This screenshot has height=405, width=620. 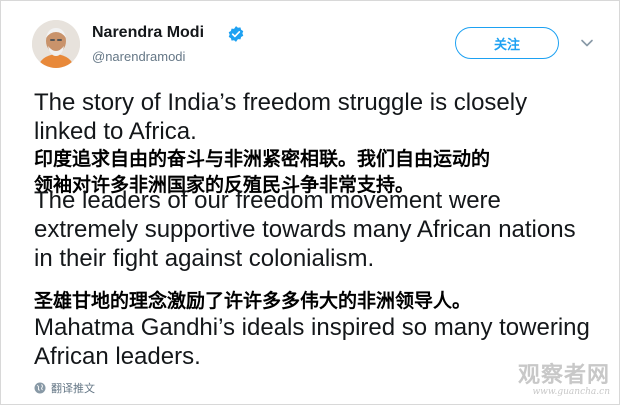 I want to click on translate-tweet-label: 翻译推文, so click(x=73, y=388).